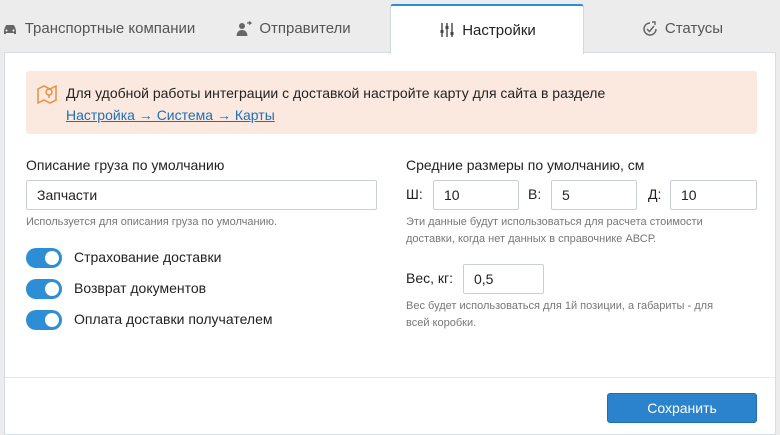  Describe the element at coordinates (525, 165) in the screenshot. I see `sizes-label: Средние размеры по умолчанию, см` at that location.